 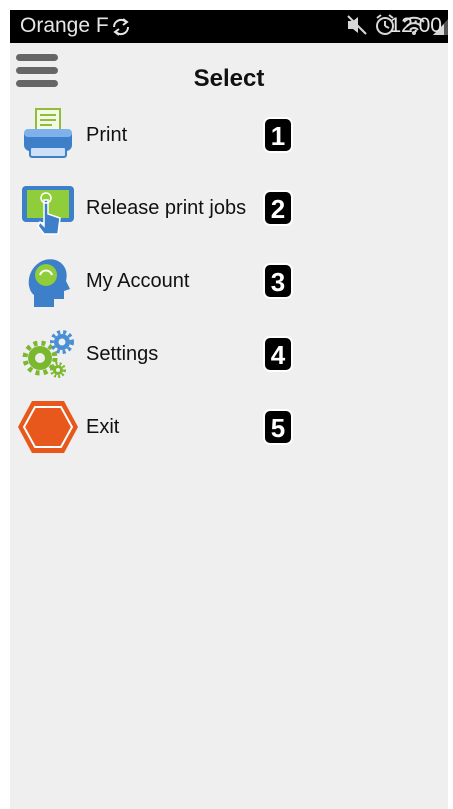 What do you see at coordinates (415, 25) in the screenshot?
I see `clock: 12:00` at bounding box center [415, 25].